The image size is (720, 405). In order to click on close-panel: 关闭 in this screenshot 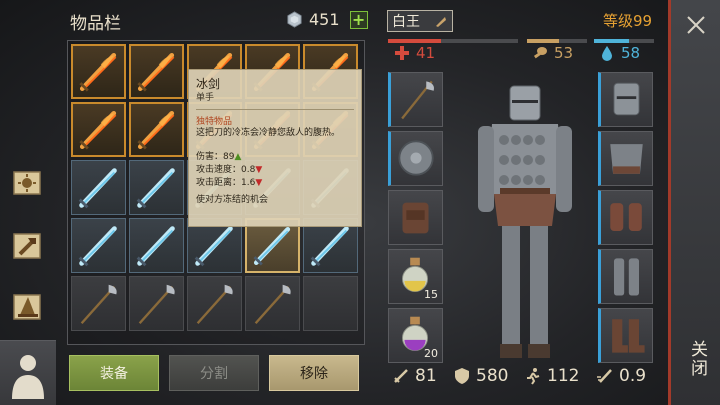, I will do `click(694, 202)`.